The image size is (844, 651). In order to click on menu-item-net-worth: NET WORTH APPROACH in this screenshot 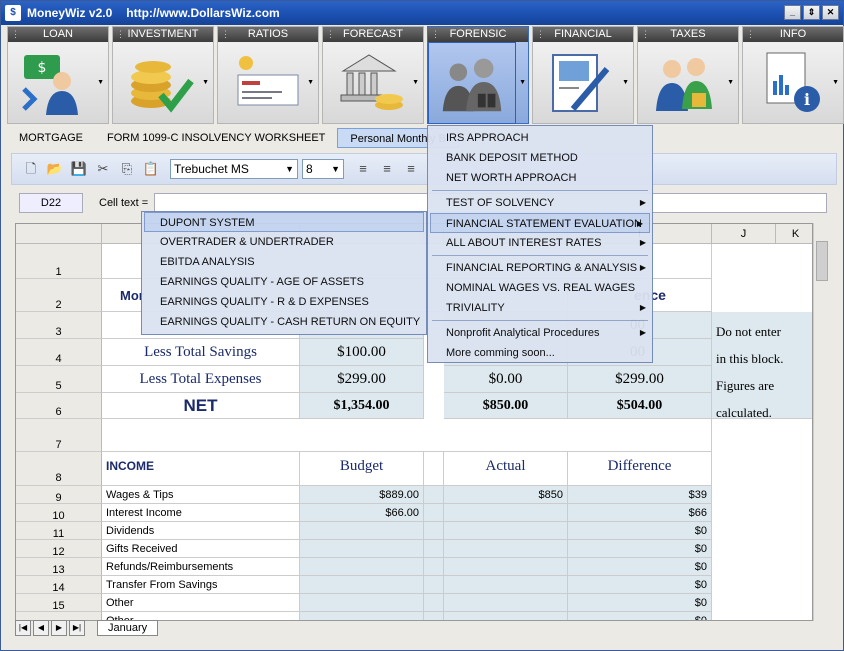, I will do `click(540, 178)`.